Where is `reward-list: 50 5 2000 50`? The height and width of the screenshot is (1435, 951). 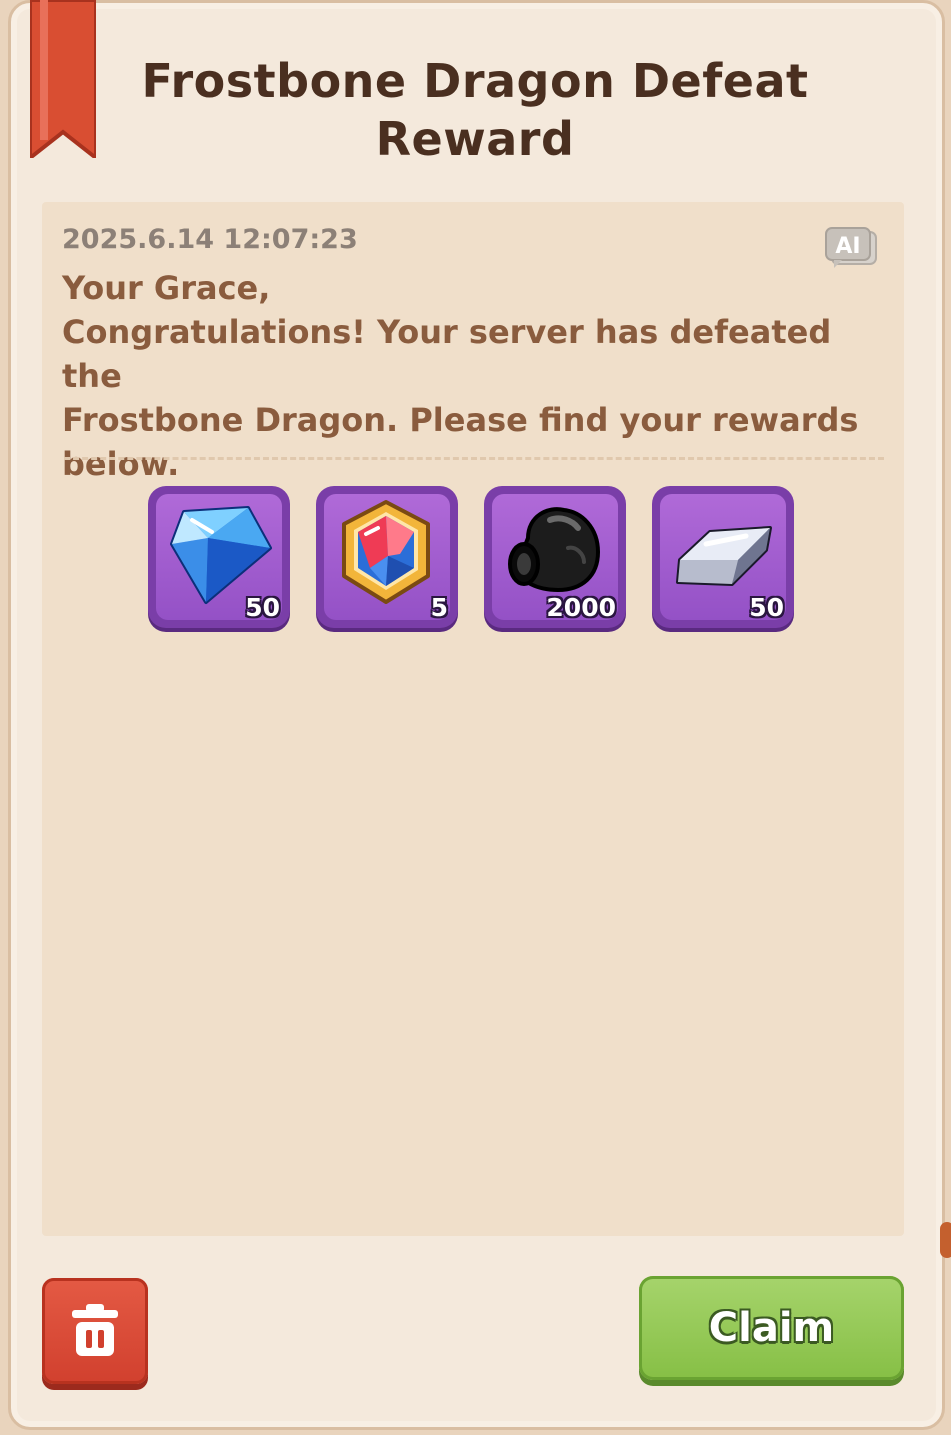
reward-list: 50 5 2000 50 is located at coordinates (473, 558).